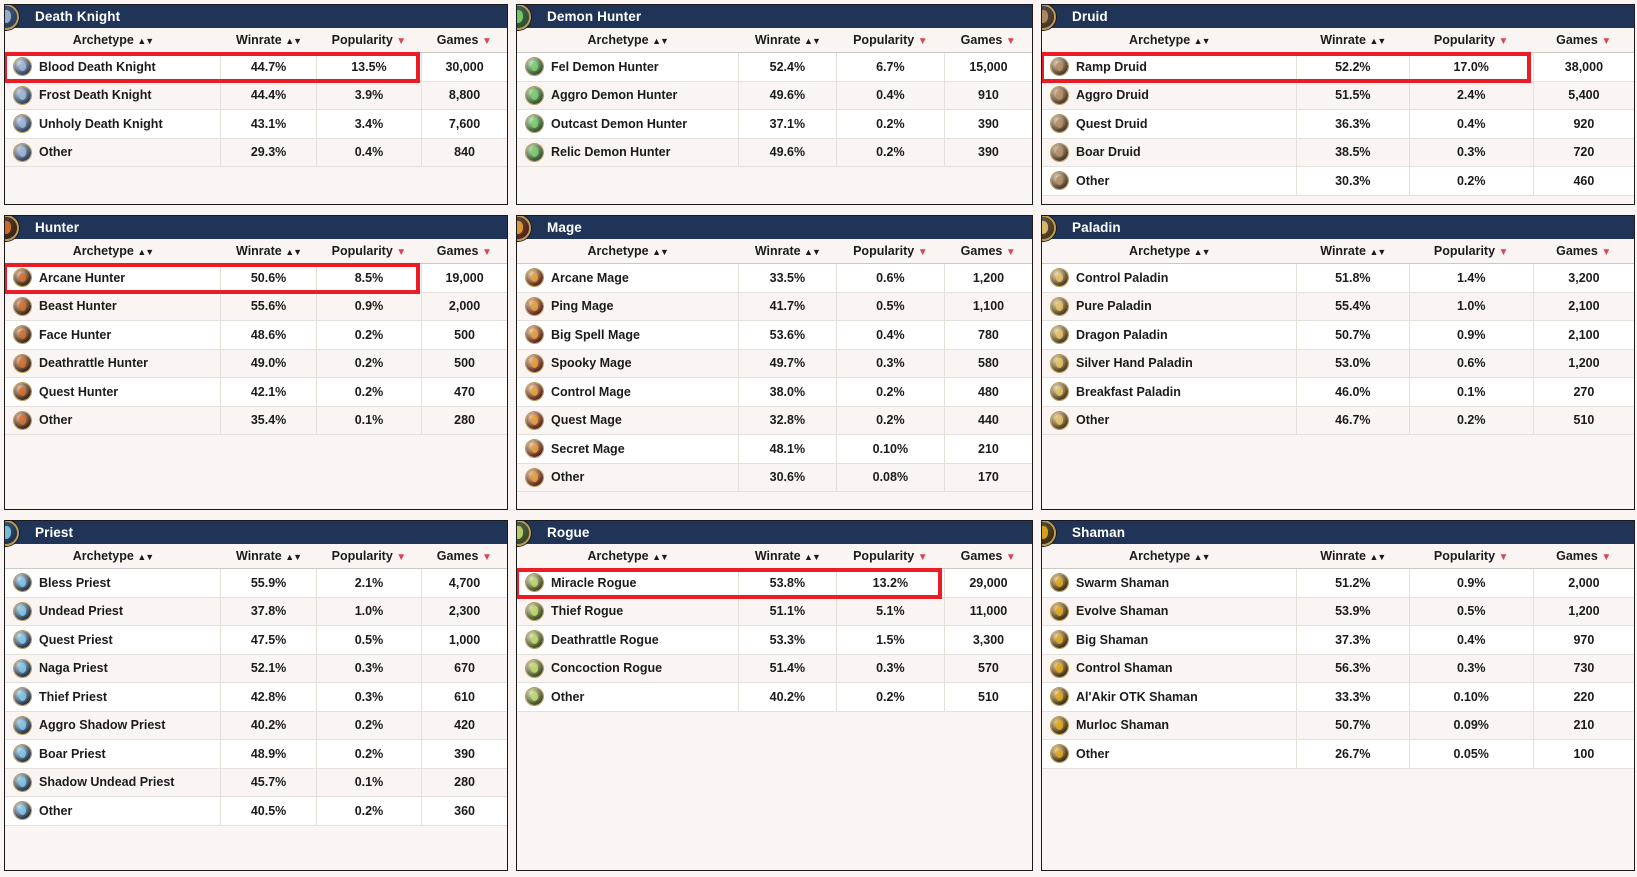 This screenshot has width=1637, height=877. What do you see at coordinates (256, 640) in the screenshot?
I see `table-row: Quest Priest 47.5% 0.5% 1,000` at bounding box center [256, 640].